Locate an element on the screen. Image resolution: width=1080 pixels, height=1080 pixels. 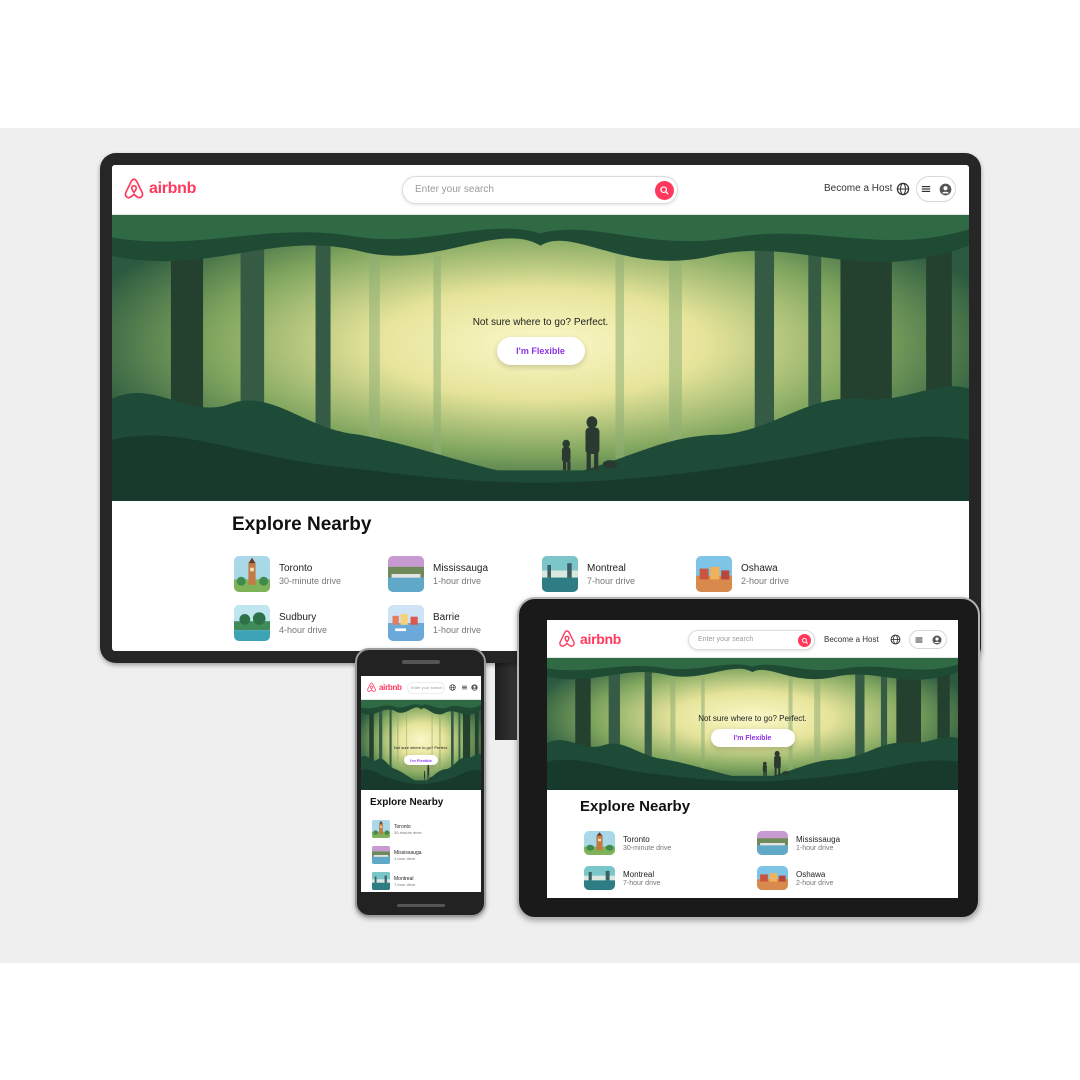
tile-name: Sudbury is located at coordinates (298, 617).